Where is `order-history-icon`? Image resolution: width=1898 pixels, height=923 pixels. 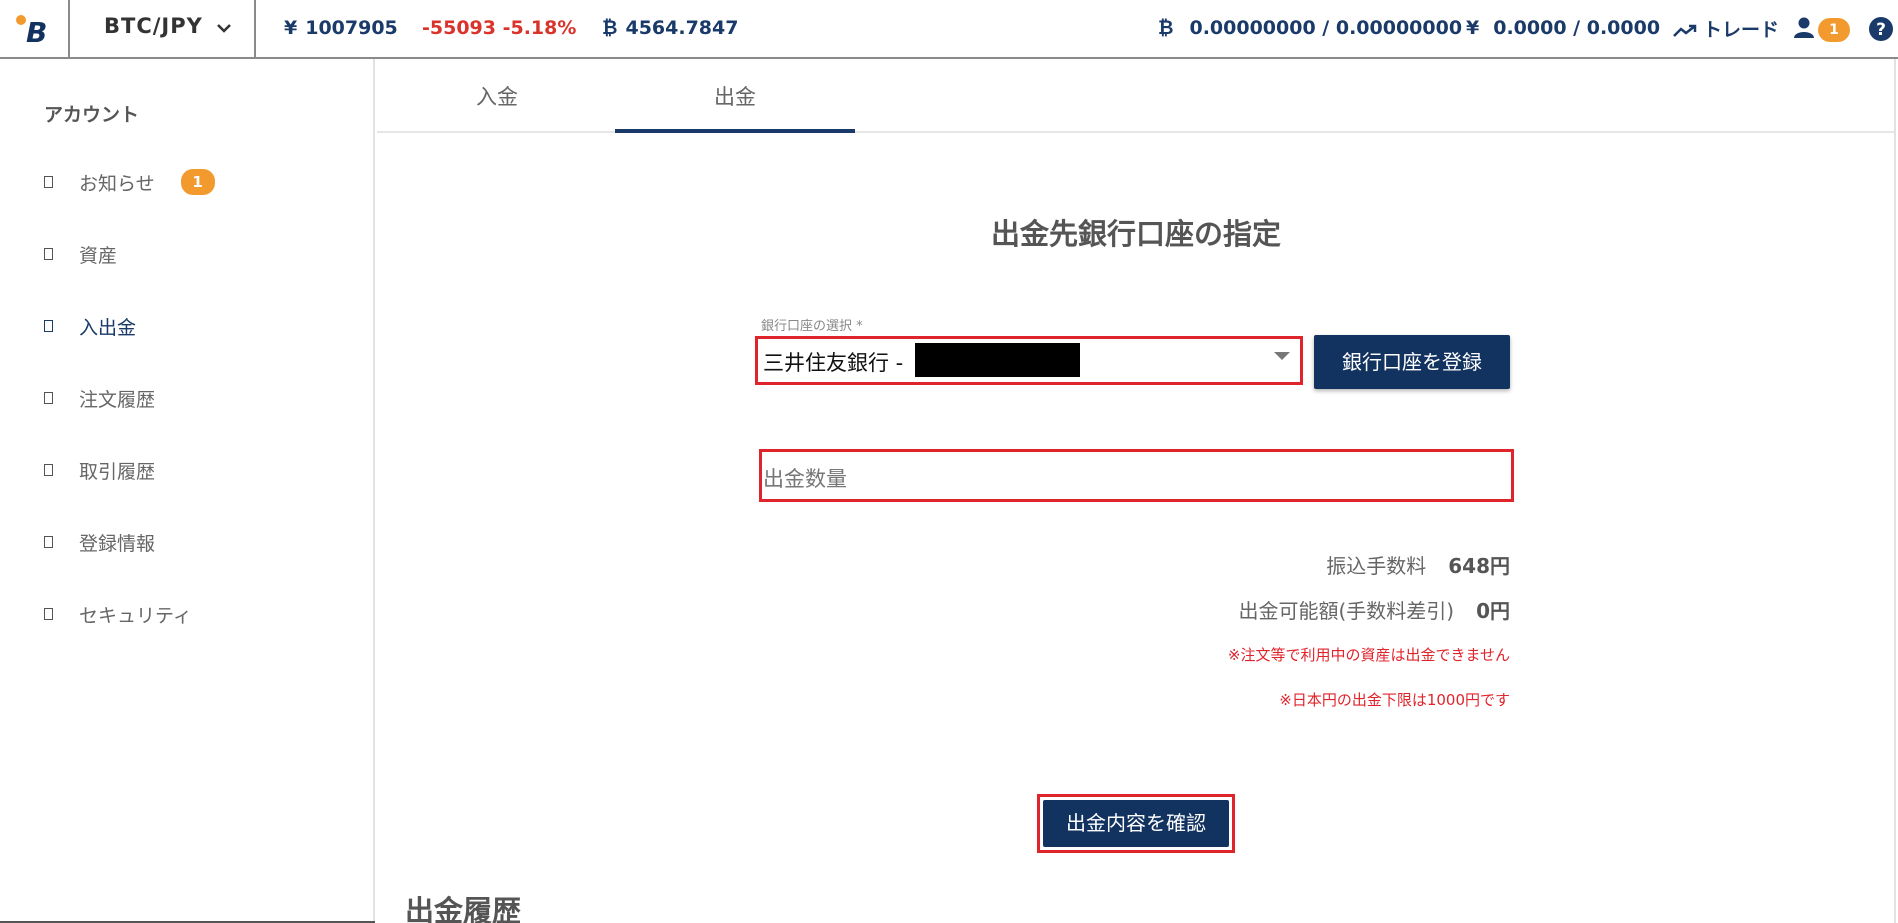 order-history-icon is located at coordinates (48, 398).